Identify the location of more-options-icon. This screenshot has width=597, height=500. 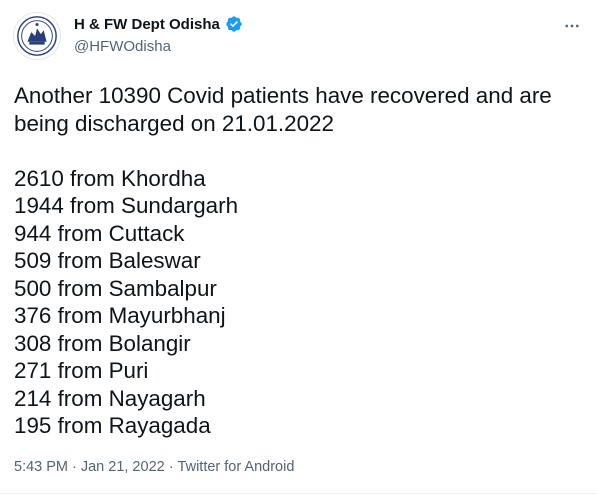
(572, 26).